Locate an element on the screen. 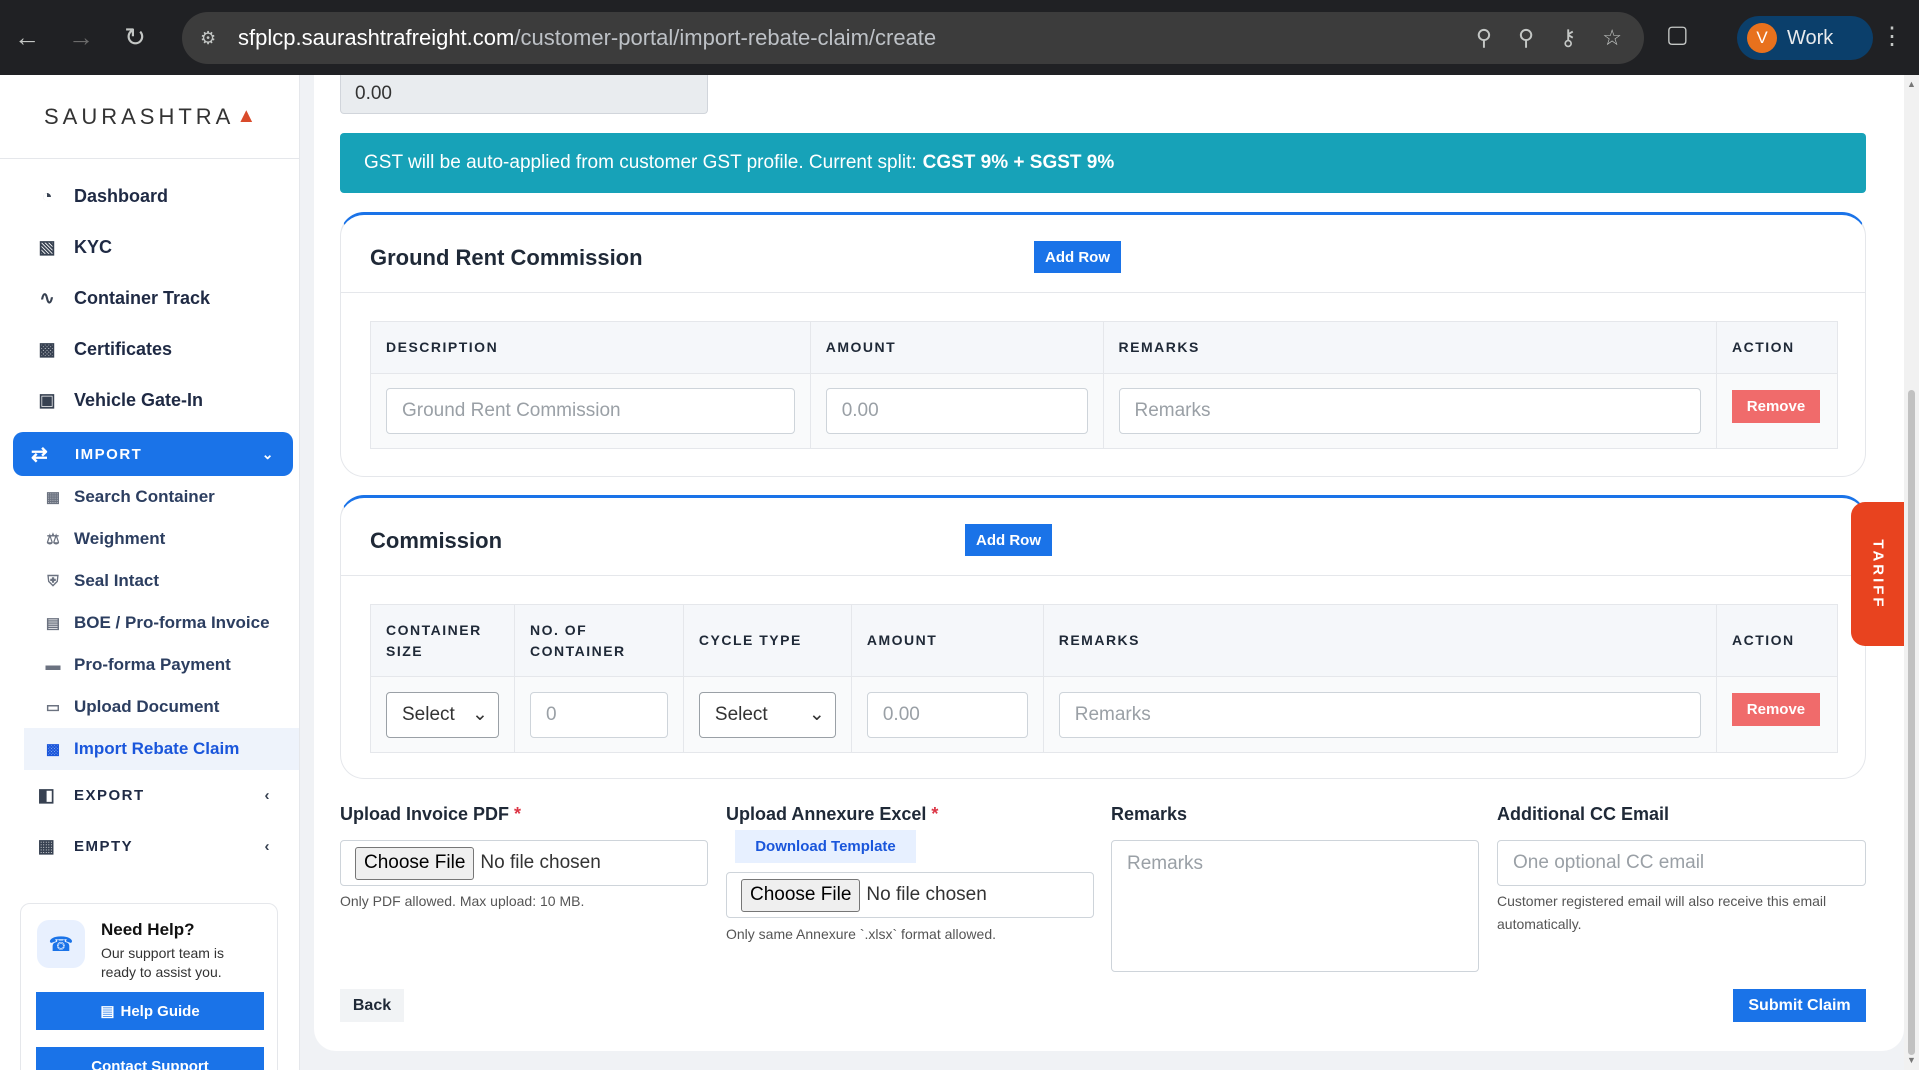 The height and width of the screenshot is (1070, 1919). upload-annexure-label: Upload Annexure Excel * is located at coordinates (832, 814).